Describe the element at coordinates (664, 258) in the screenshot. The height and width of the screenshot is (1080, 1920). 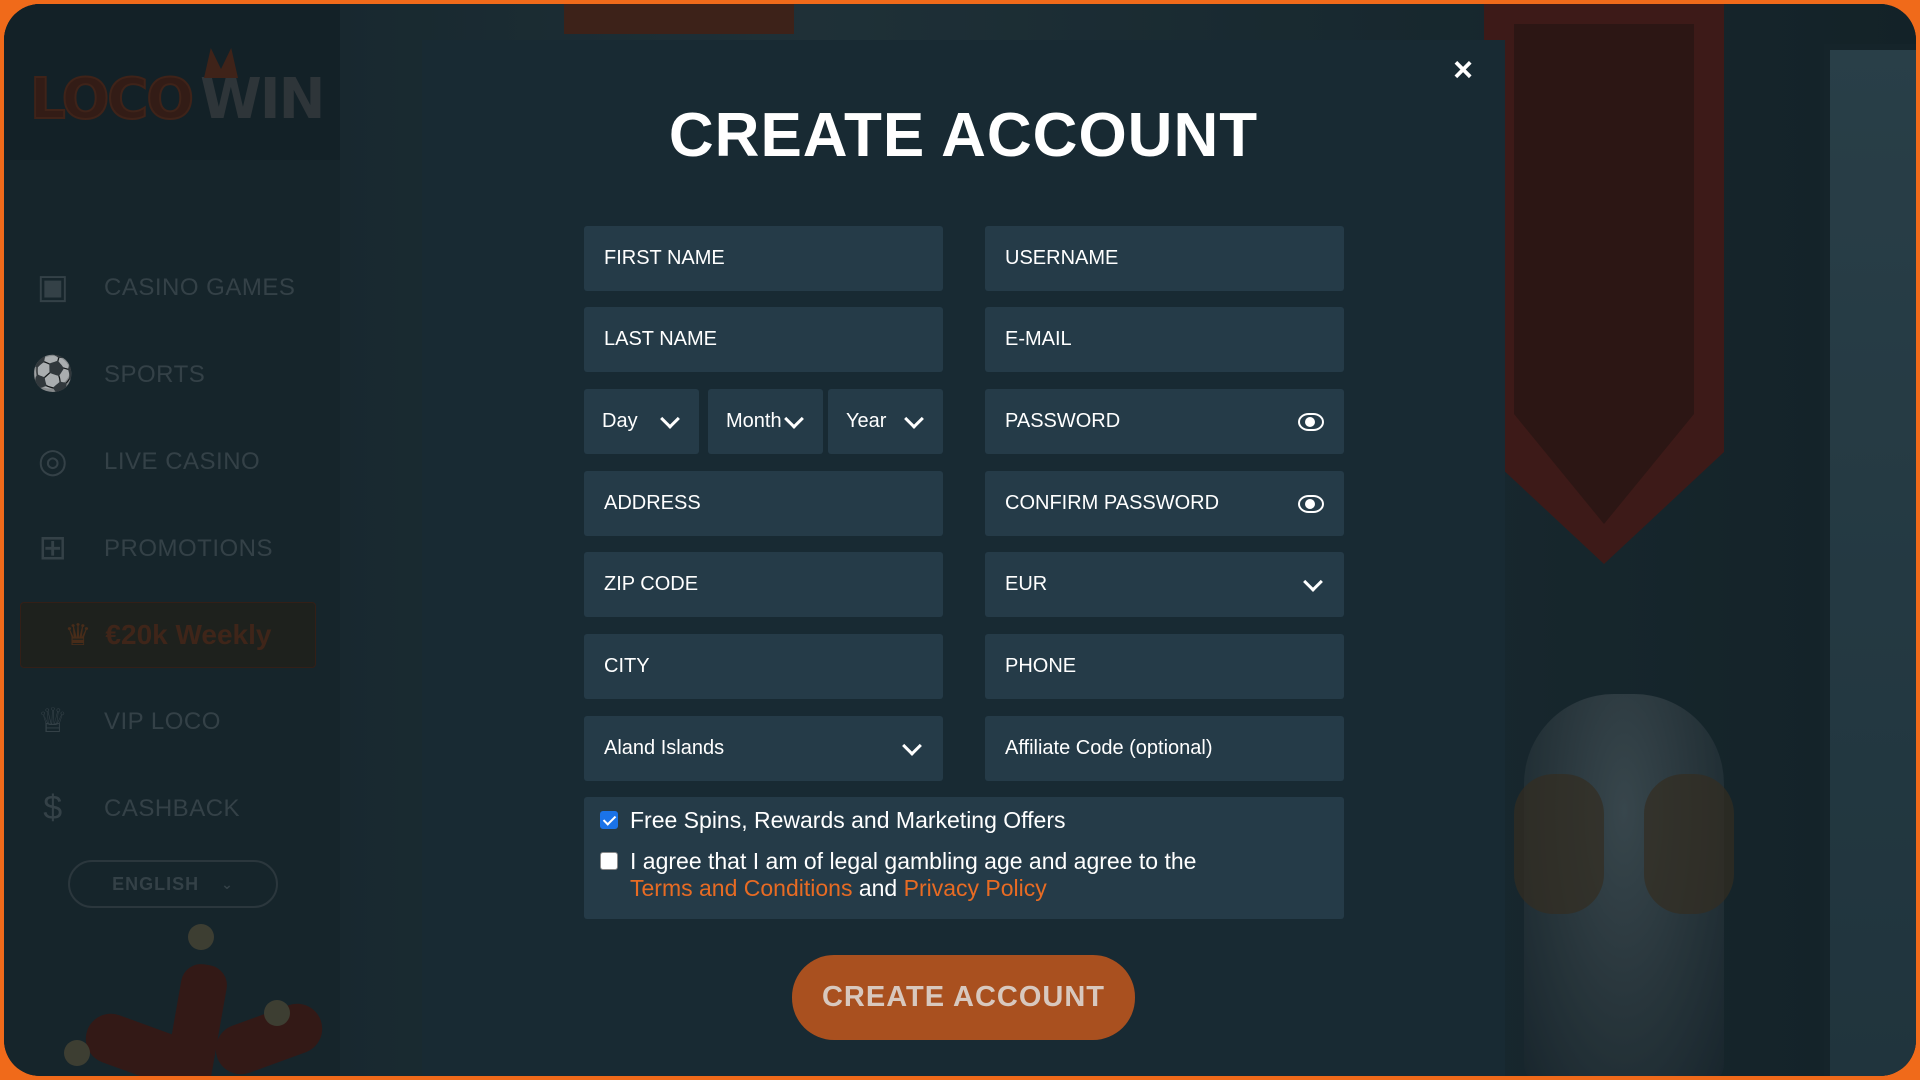
I see `first-name-placeholder: FIRST NAME` at that location.